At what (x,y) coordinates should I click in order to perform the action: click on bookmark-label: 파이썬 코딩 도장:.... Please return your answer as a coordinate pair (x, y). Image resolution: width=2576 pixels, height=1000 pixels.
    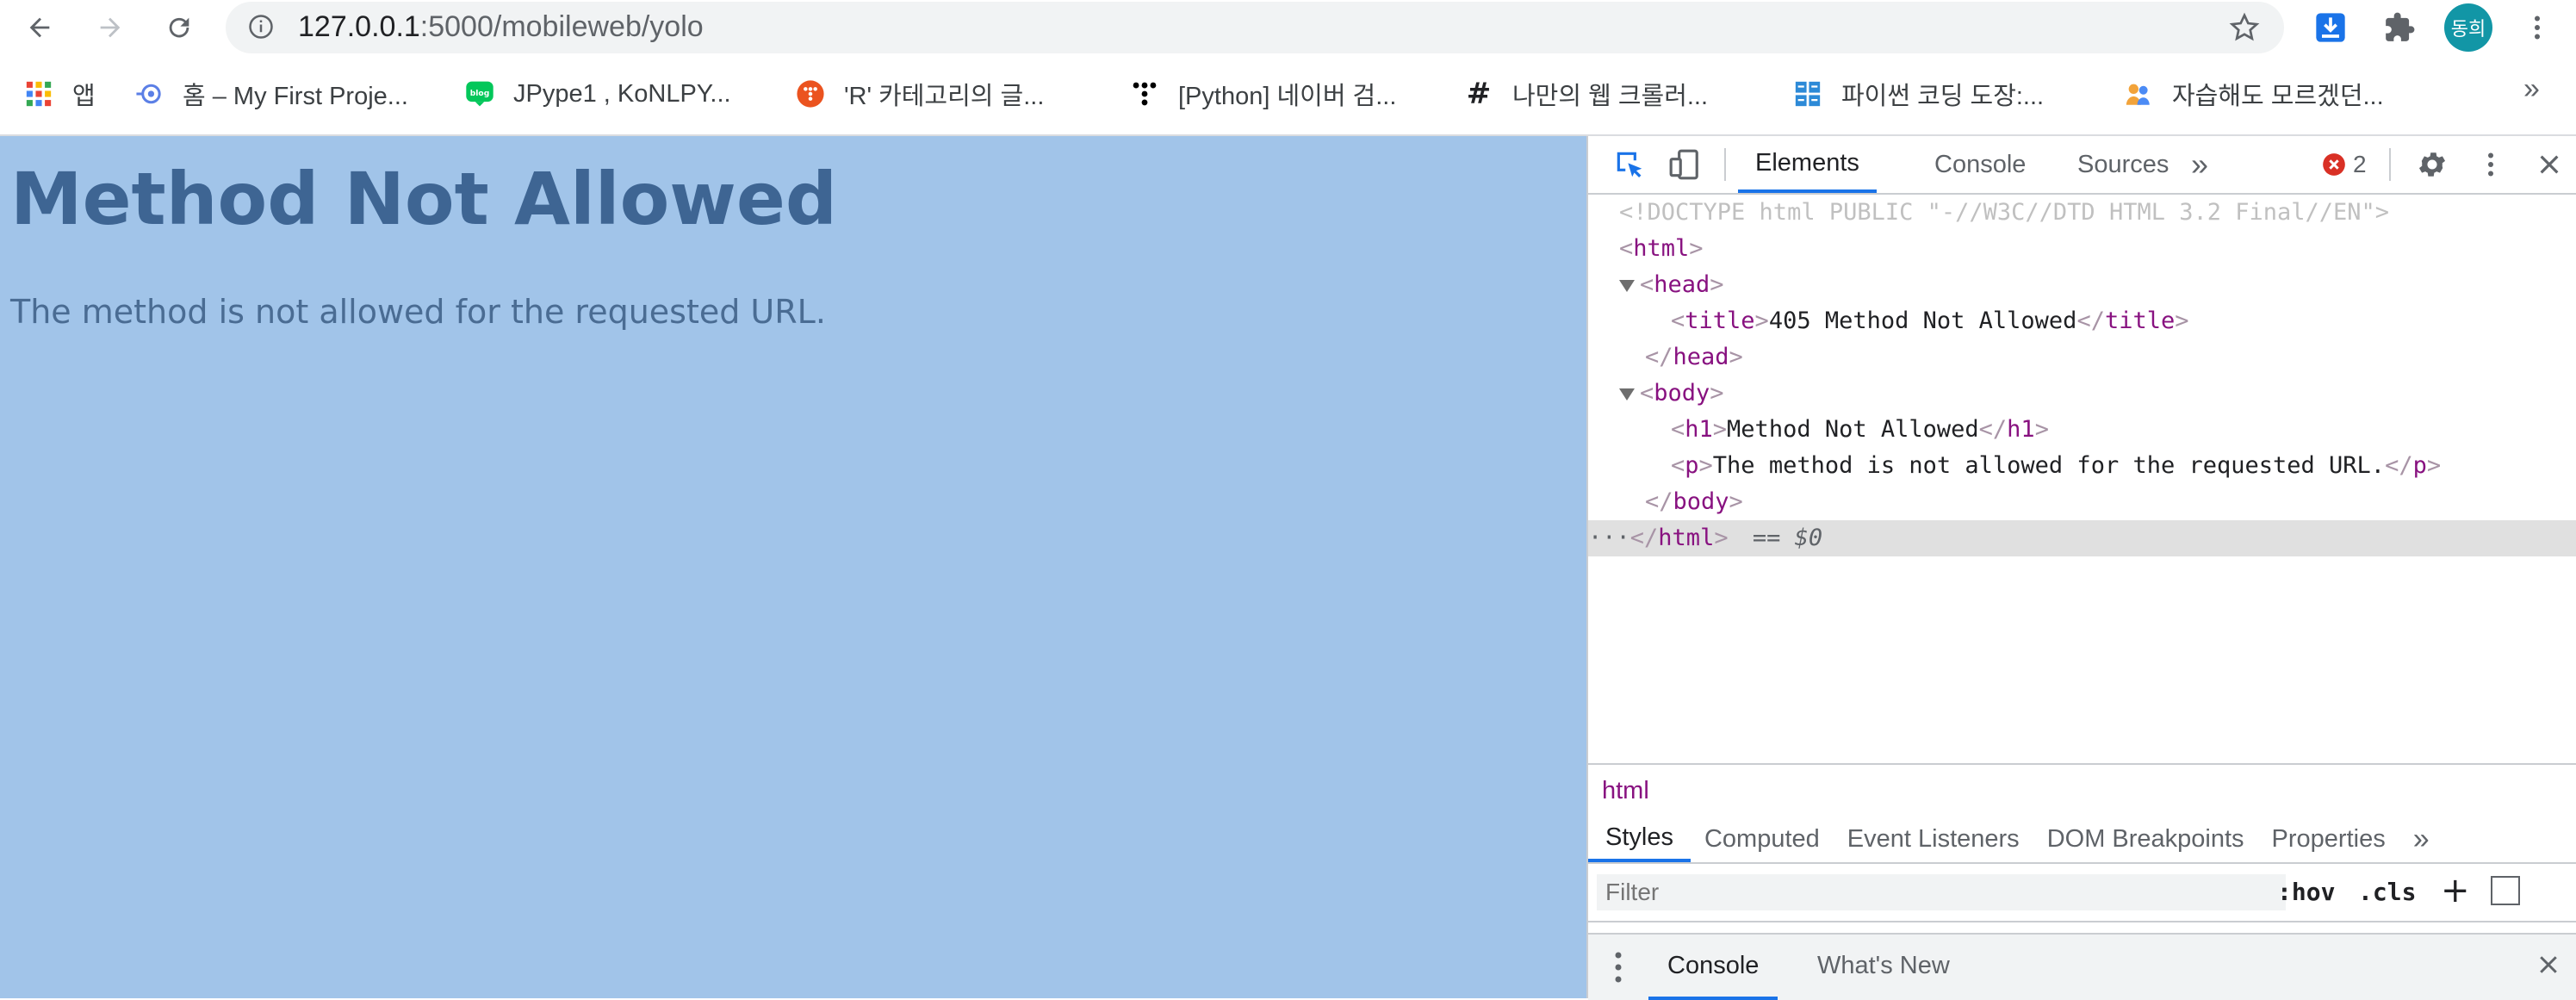
    Looking at the image, I should click on (1943, 97).